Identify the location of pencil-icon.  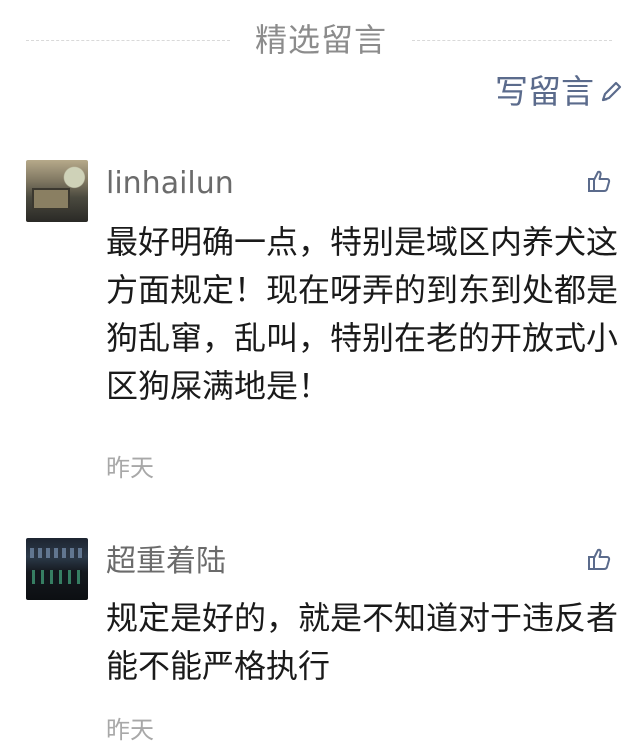
(611, 92).